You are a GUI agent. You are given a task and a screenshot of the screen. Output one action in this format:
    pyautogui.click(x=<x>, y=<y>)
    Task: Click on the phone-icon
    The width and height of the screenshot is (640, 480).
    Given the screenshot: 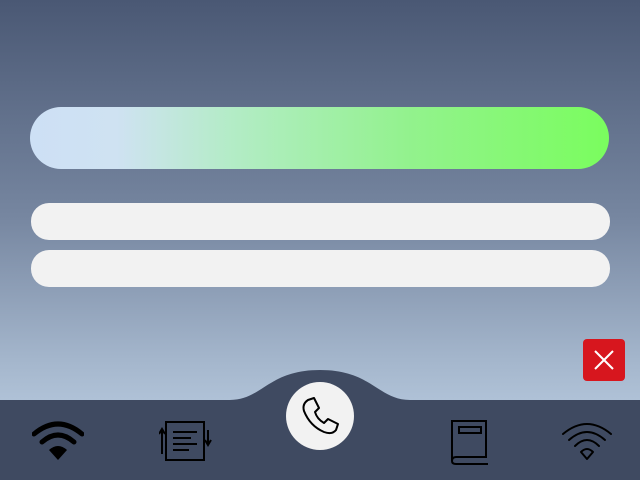 What is the action you would take?
    pyautogui.click(x=320, y=416)
    